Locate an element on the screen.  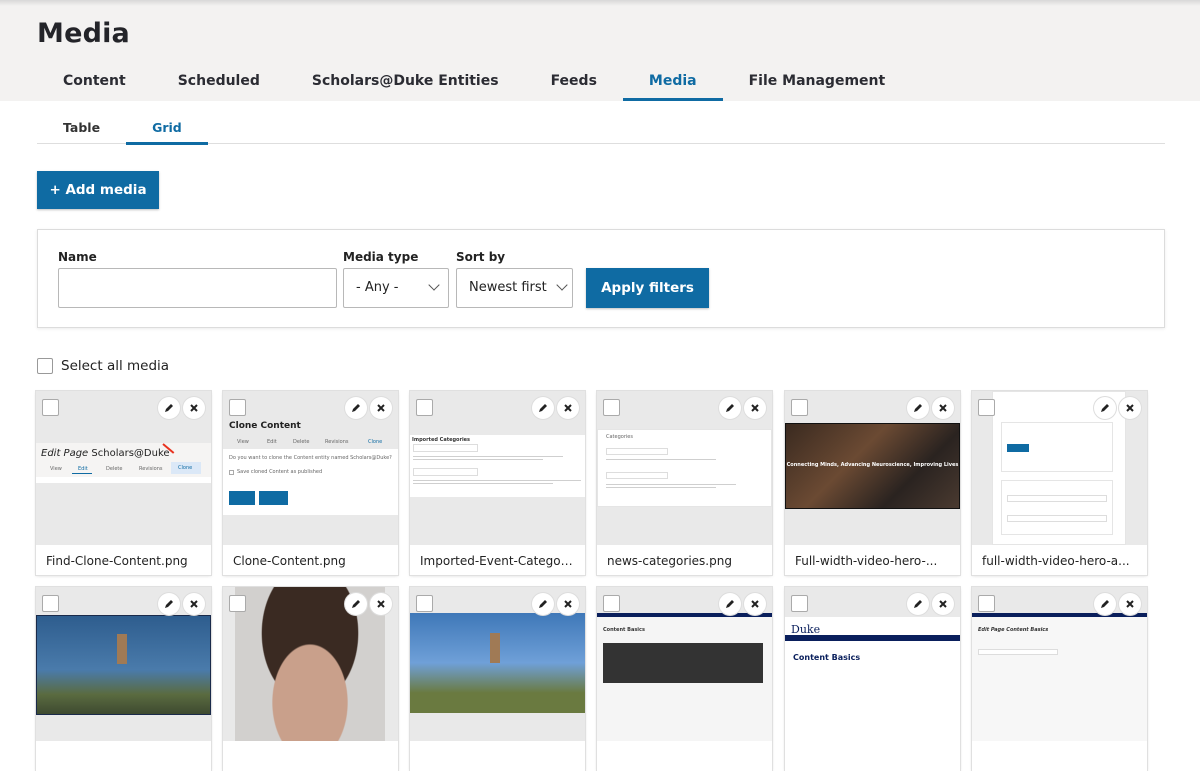
thumb-title: Clone Content is located at coordinates (265, 426).